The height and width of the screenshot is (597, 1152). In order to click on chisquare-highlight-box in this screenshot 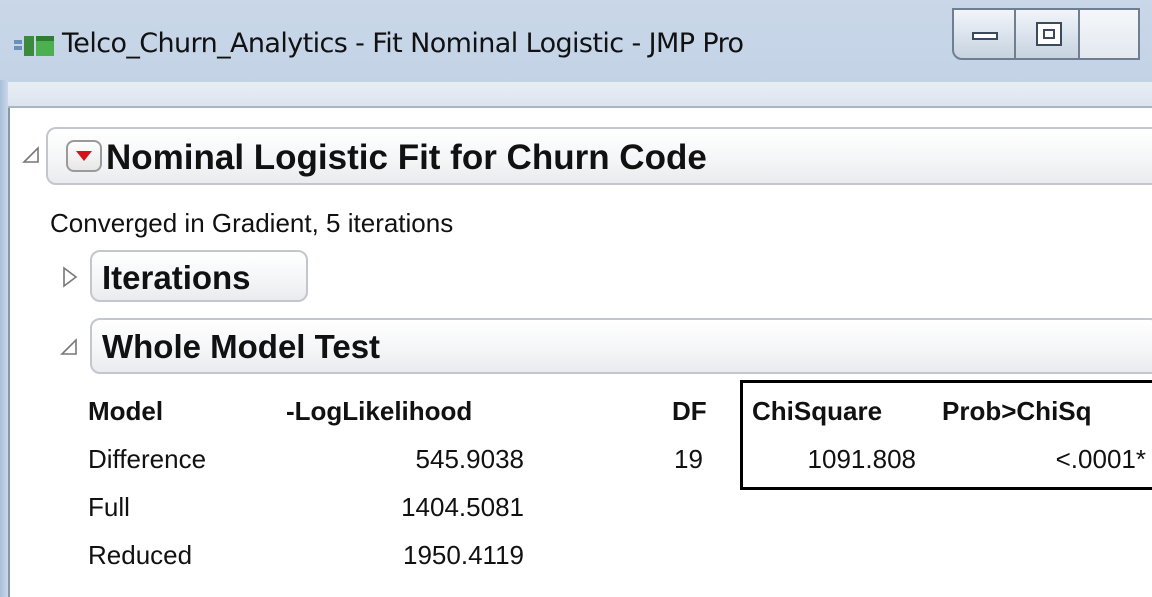, I will do `click(946, 435)`.